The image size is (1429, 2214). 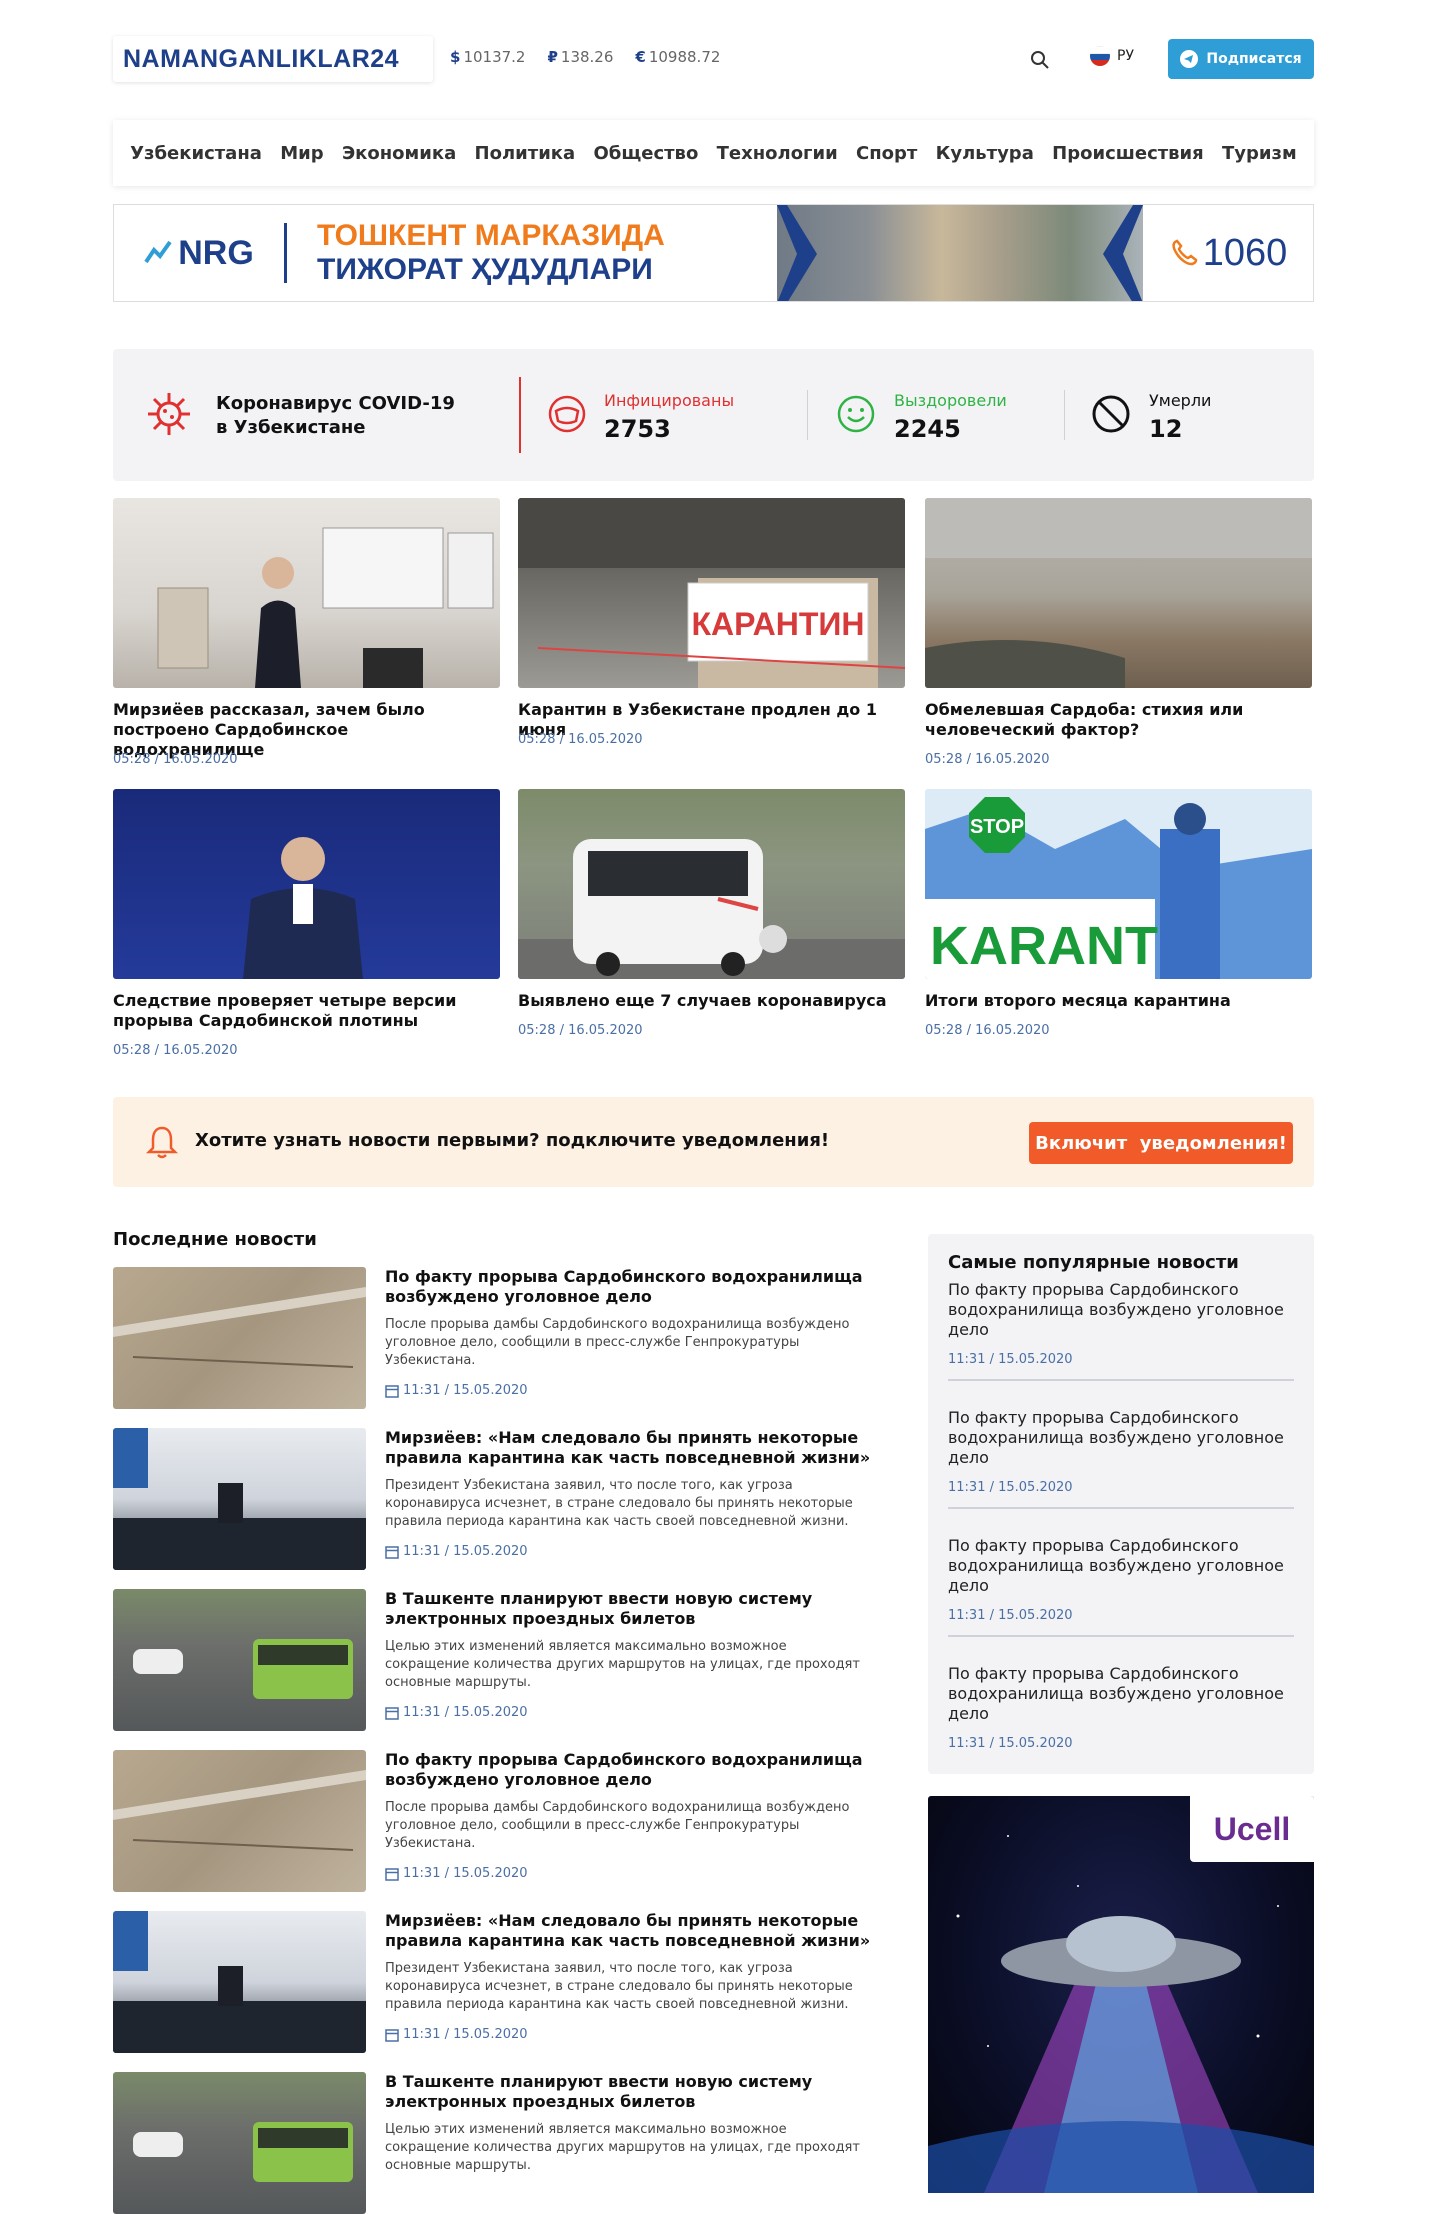 I want to click on subscribe-button: Подписатся, so click(x=1241, y=59).